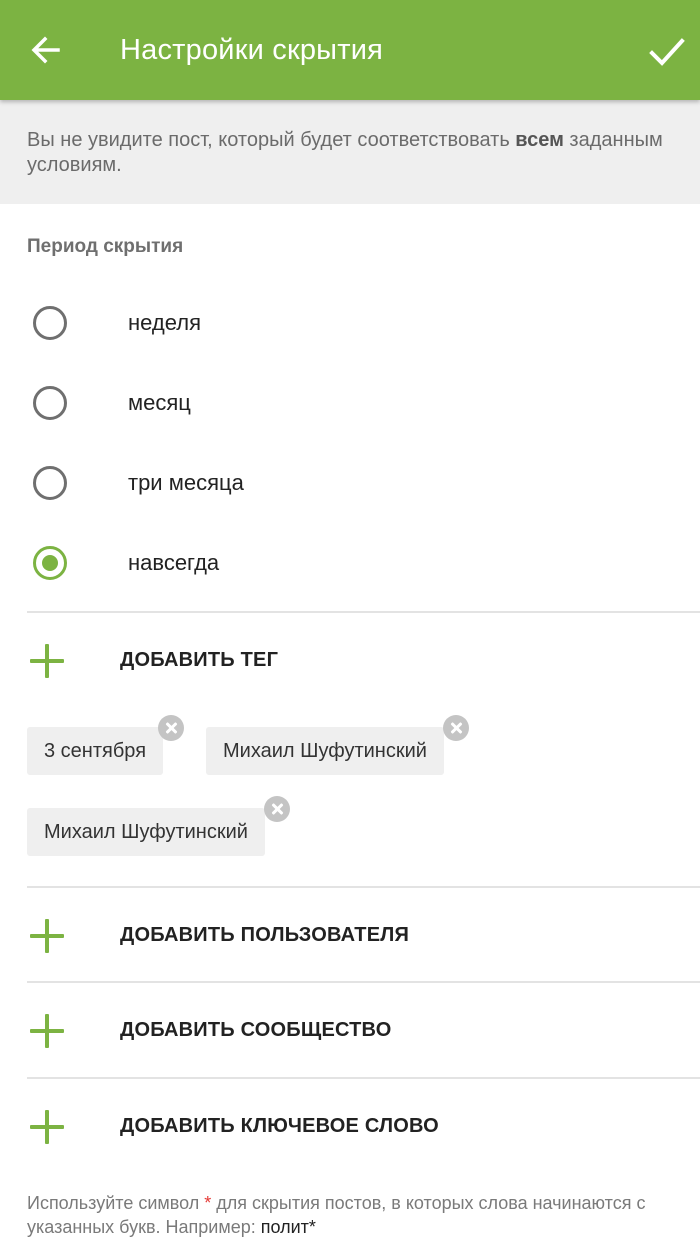 The width and height of the screenshot is (700, 1250). Describe the element at coordinates (186, 482) in the screenshot. I see `radio-label: три месяца` at that location.